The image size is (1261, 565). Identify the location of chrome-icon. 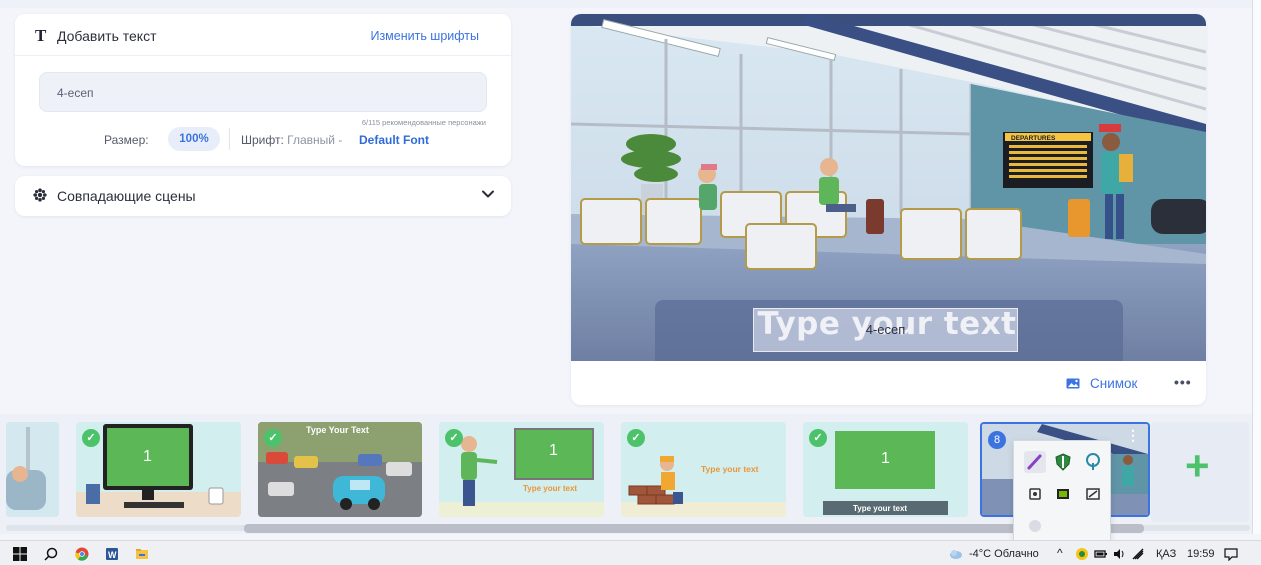
(82, 554).